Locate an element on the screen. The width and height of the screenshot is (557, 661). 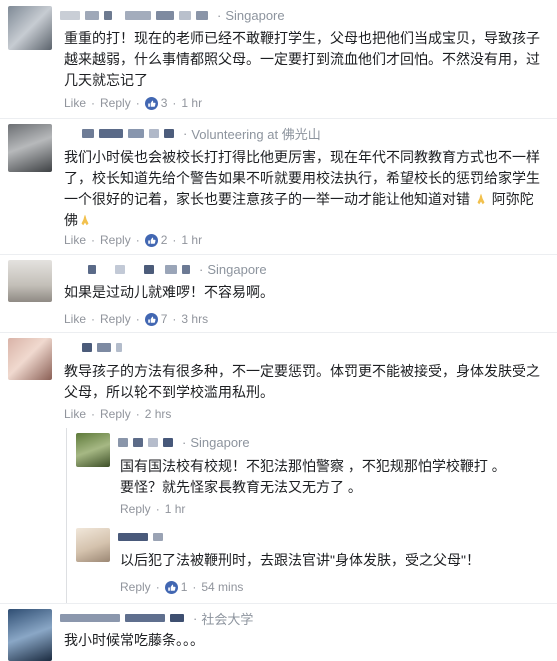
commenter-location: 社会大学 is located at coordinates (227, 619).